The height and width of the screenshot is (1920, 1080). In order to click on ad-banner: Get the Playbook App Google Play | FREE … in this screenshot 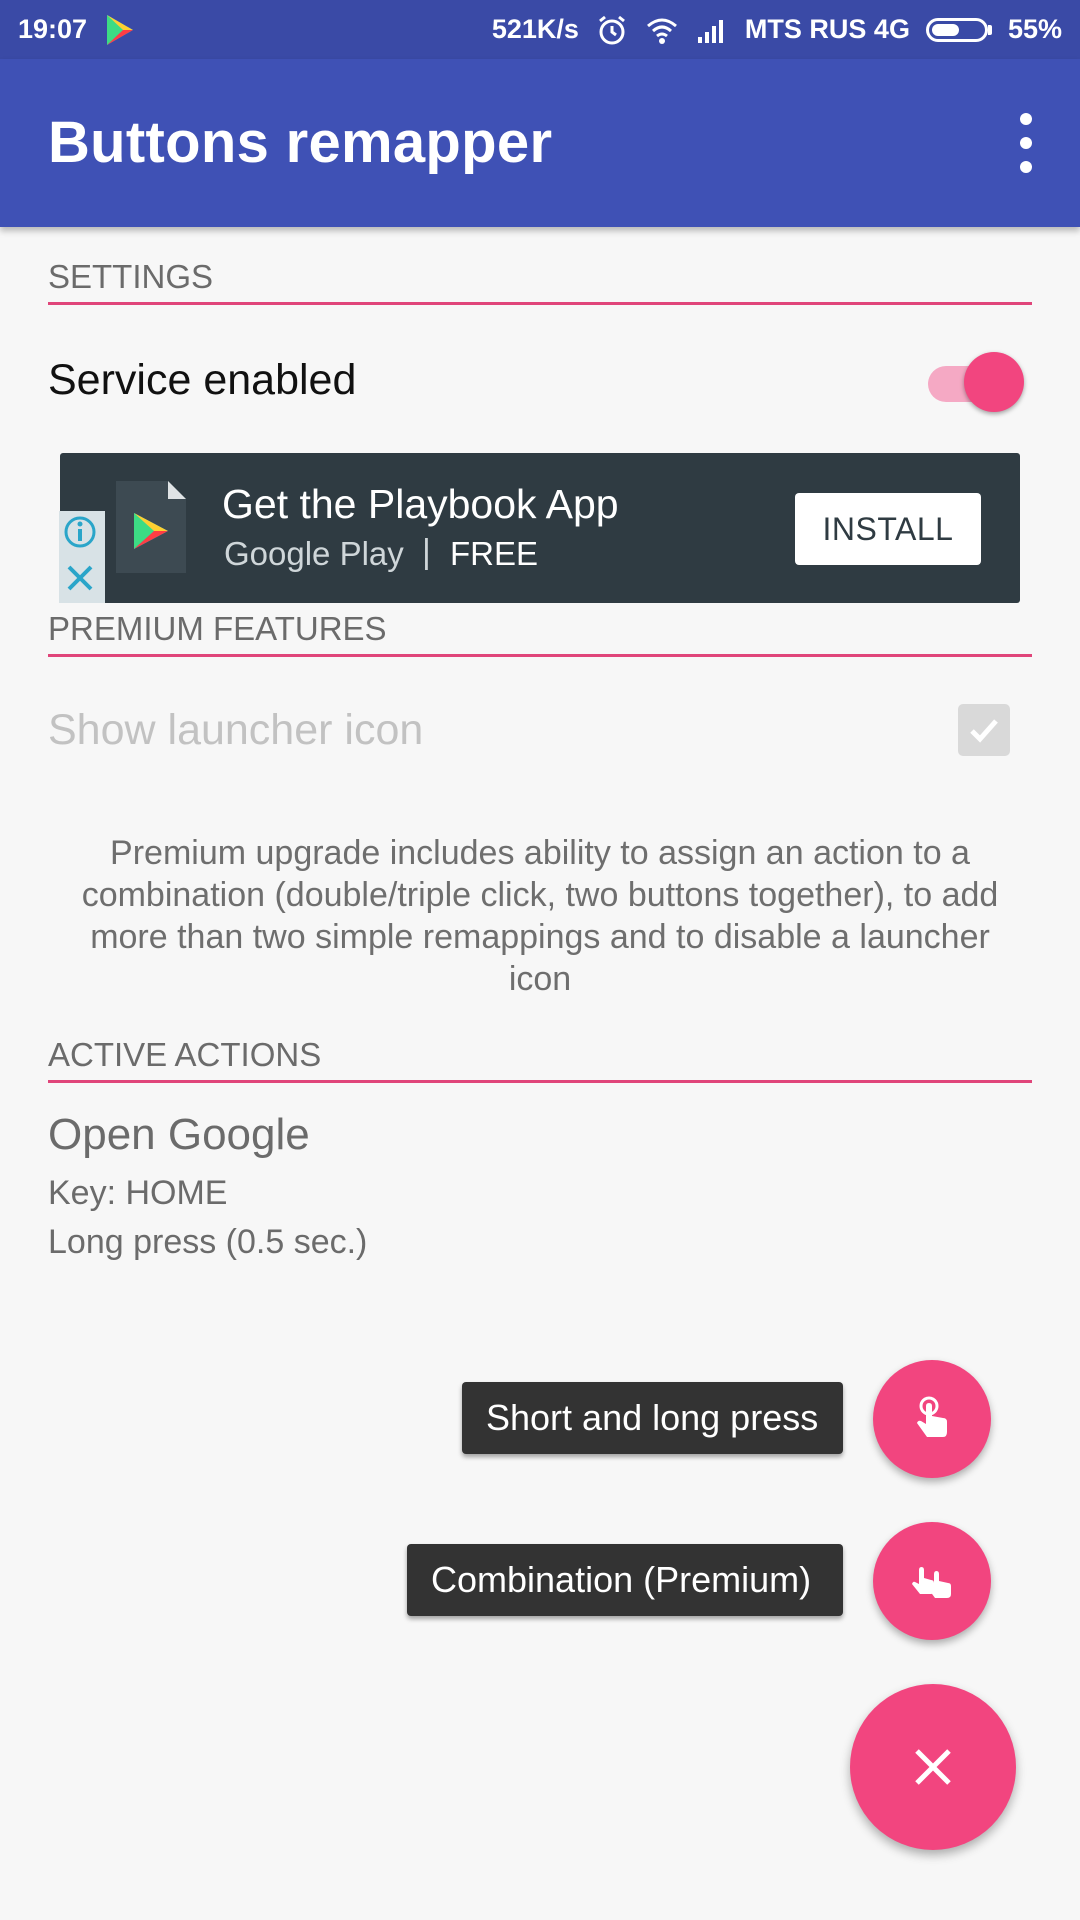, I will do `click(539, 528)`.